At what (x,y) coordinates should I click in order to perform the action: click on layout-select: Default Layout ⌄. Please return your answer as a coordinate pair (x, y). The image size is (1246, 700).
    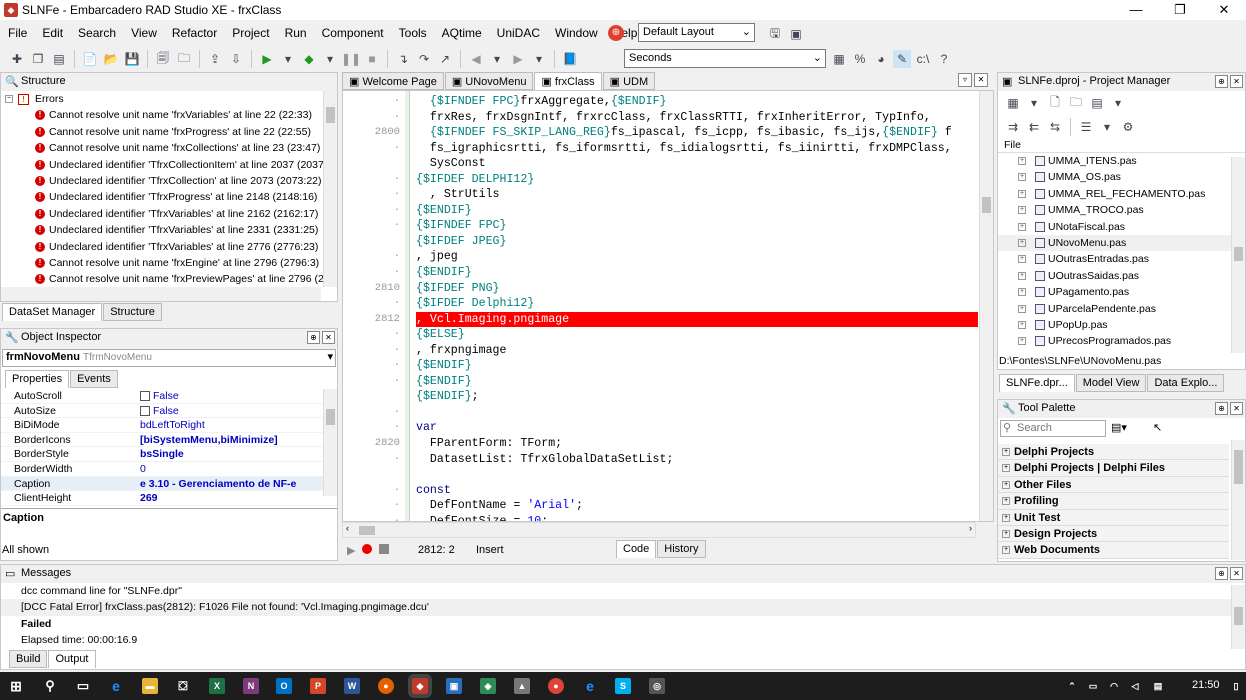
    Looking at the image, I should click on (696, 32).